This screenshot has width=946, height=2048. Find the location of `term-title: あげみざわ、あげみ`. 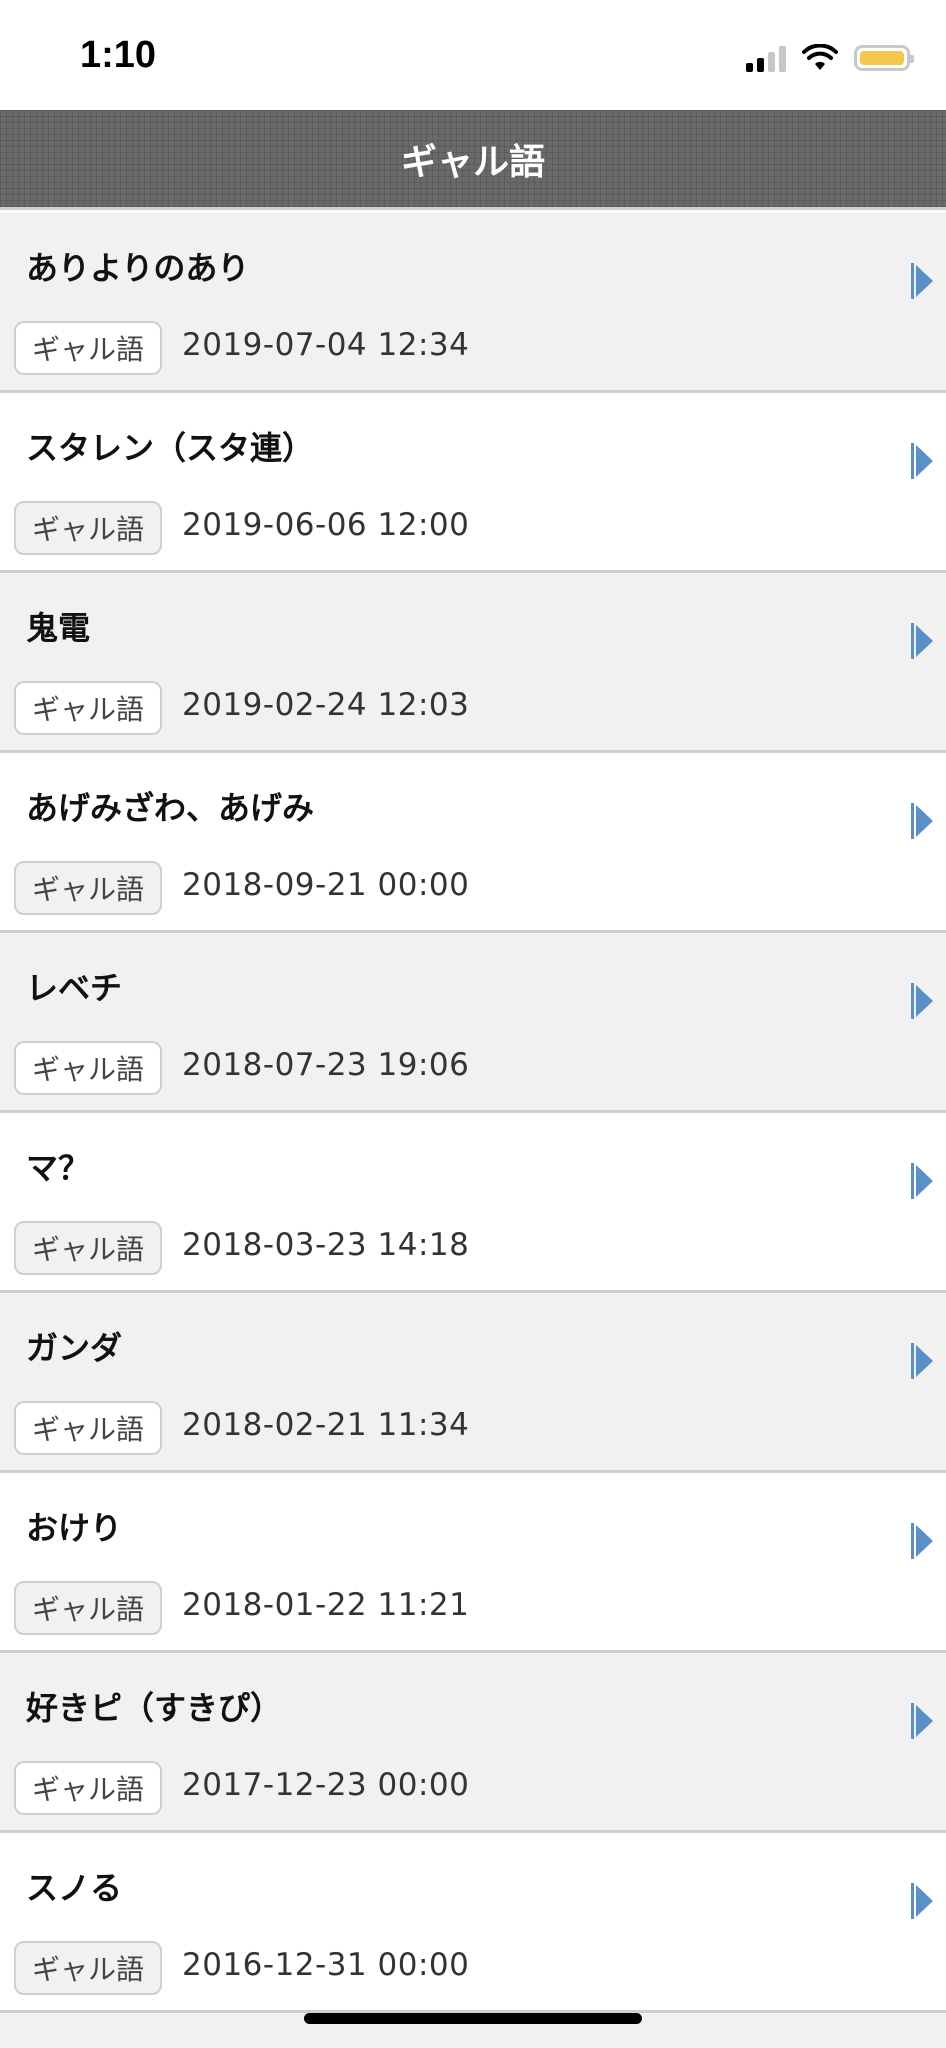

term-title: あげみざわ、あげみ is located at coordinates (170, 808).